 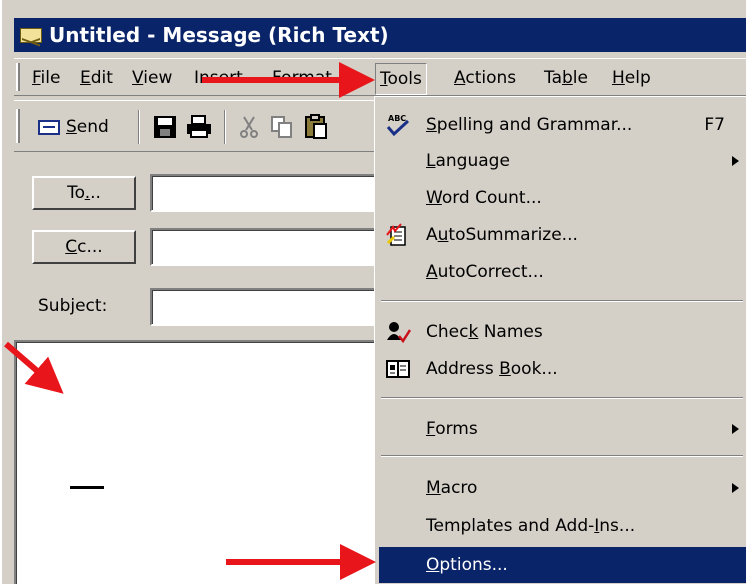 What do you see at coordinates (473, 332) in the screenshot?
I see `checknames-mnemonic: k` at bounding box center [473, 332].